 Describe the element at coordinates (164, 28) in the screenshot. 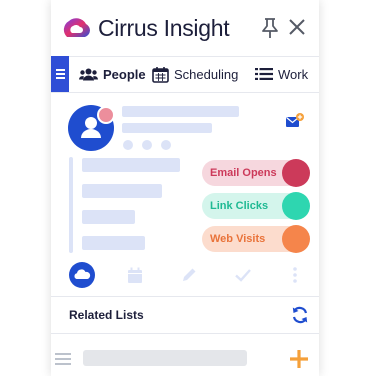

I see `brand-name: Cirrus Insight` at that location.